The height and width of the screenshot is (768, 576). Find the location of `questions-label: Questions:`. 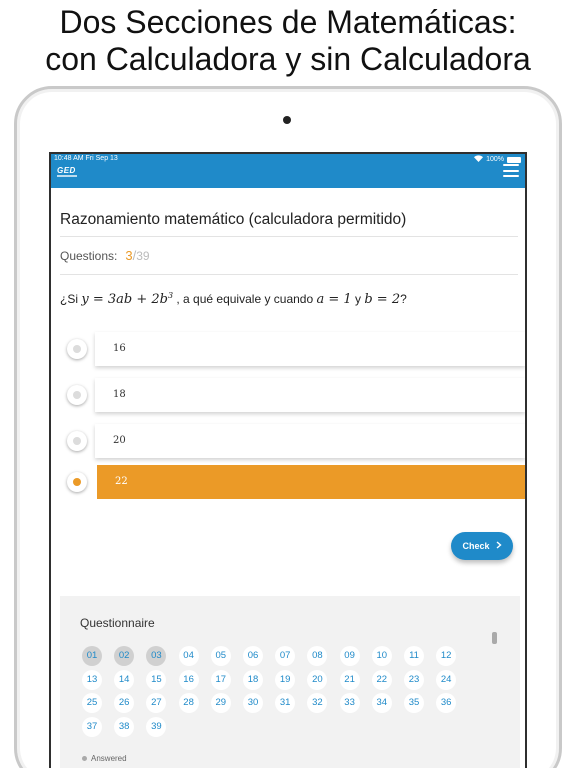

questions-label: Questions: is located at coordinates (89, 256).